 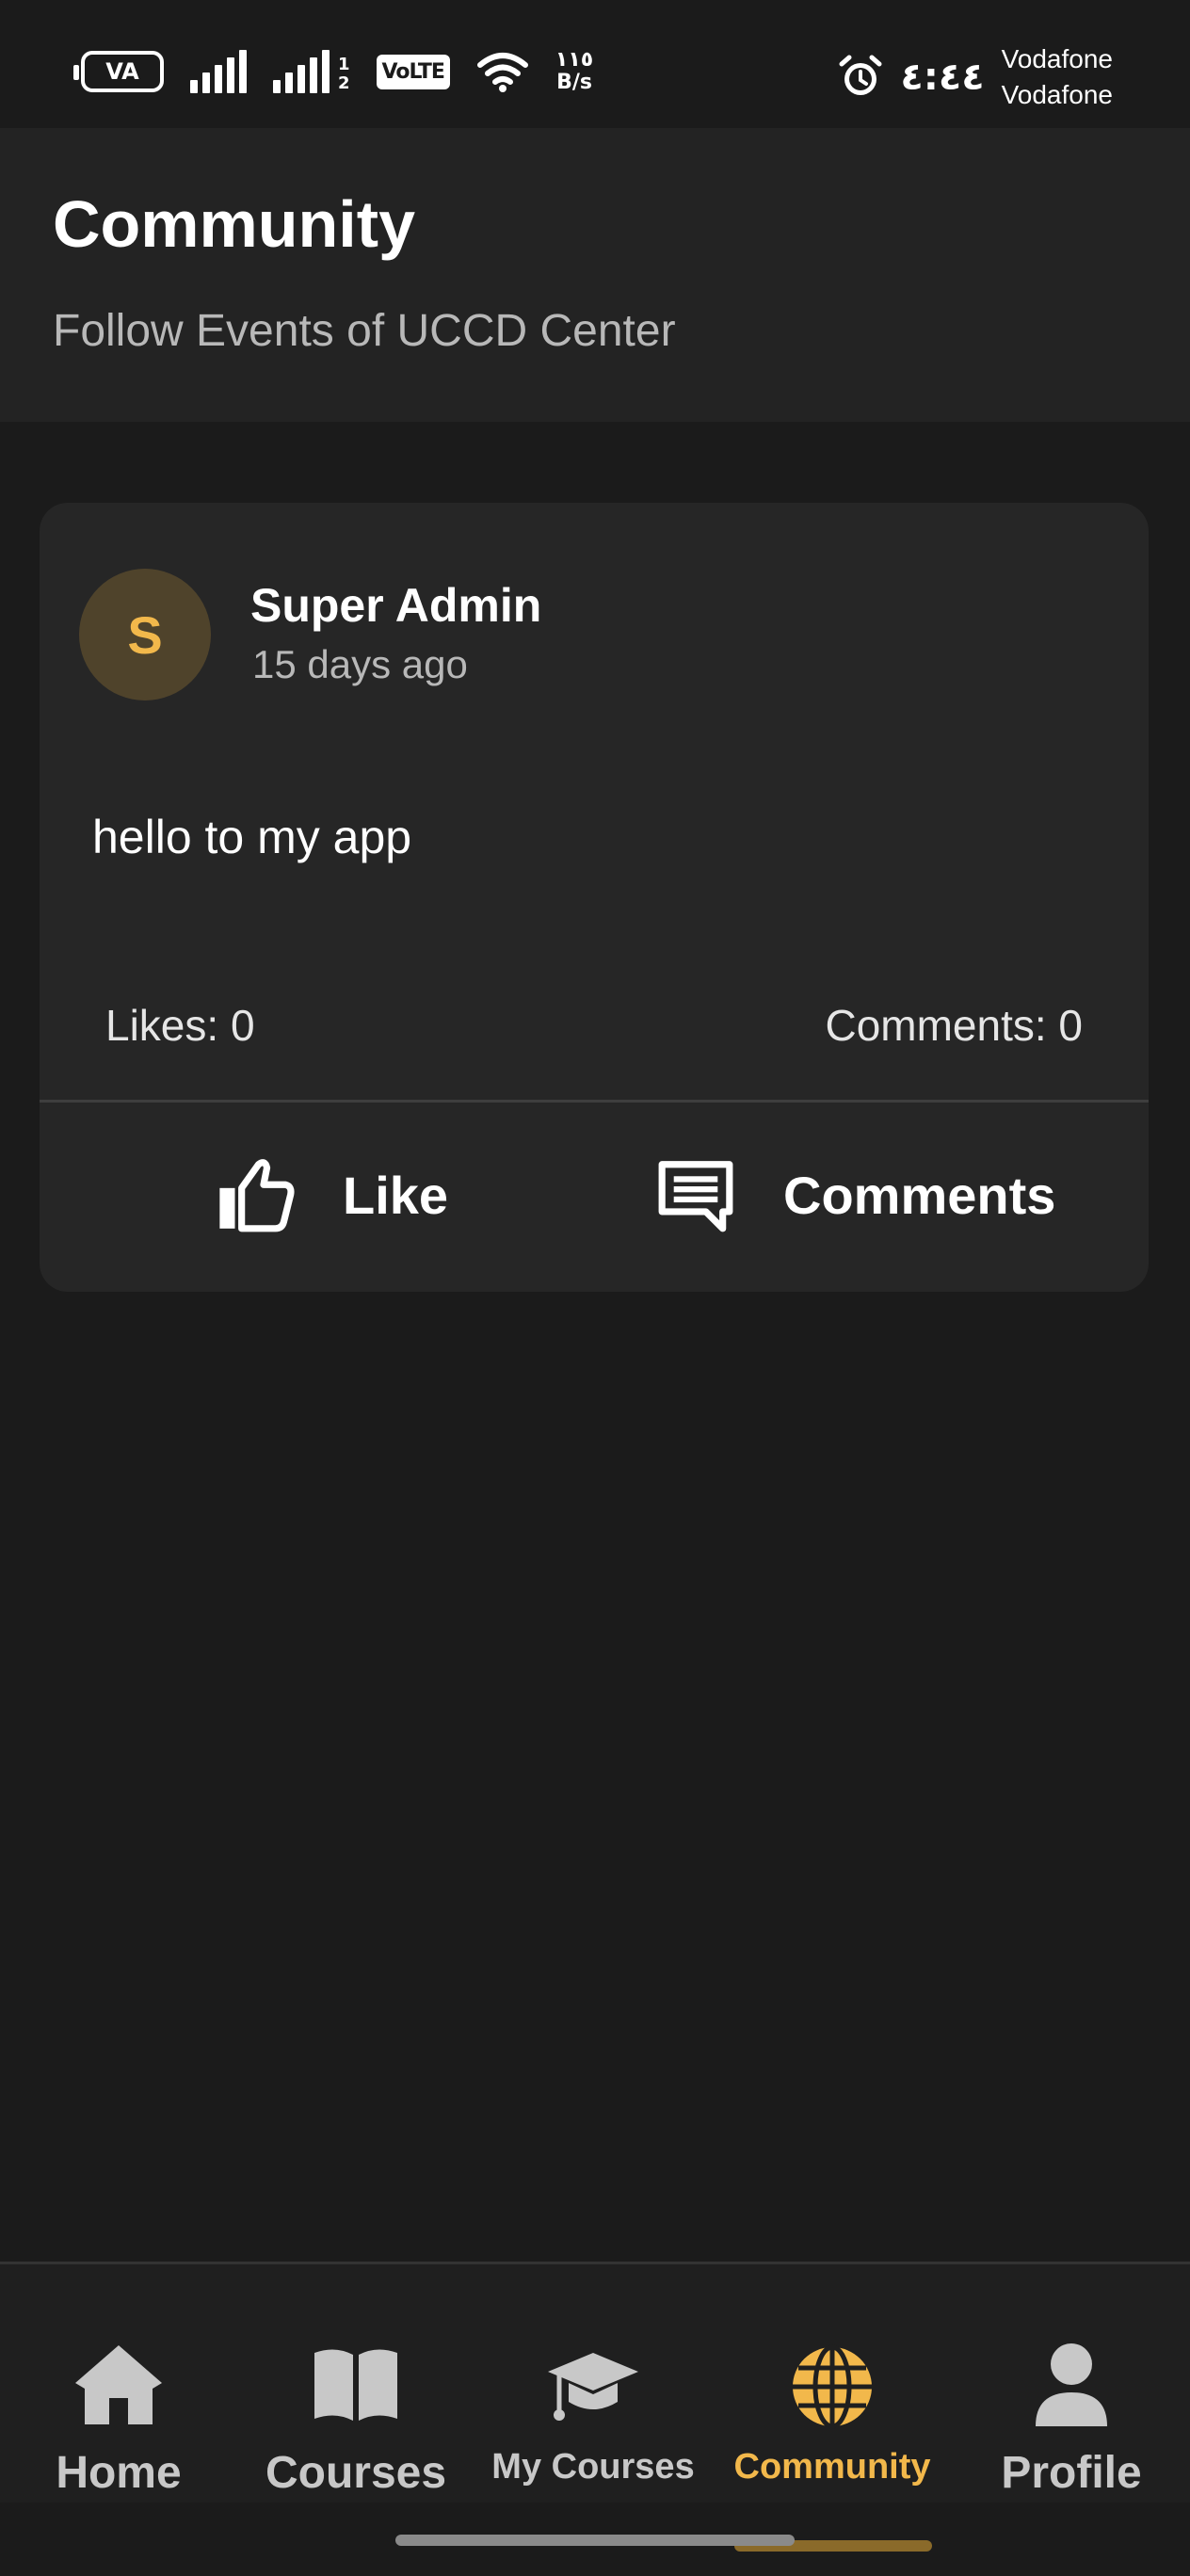 I want to click on speed-unit: B/s, so click(x=574, y=82).